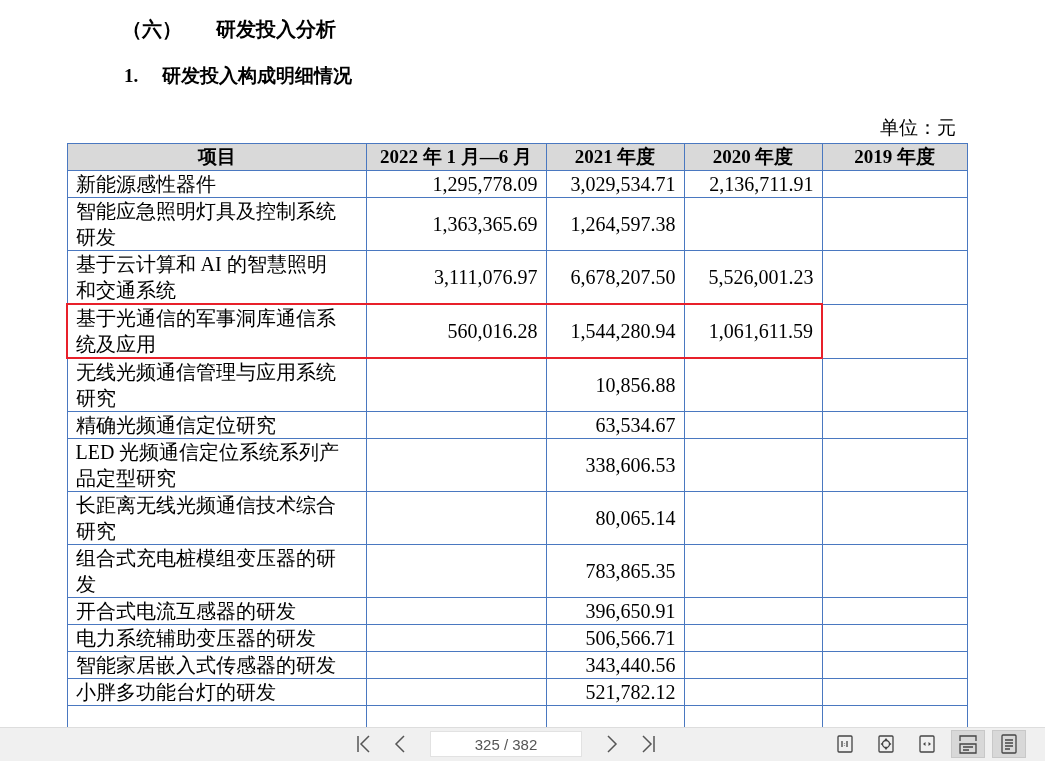  Describe the element at coordinates (276, 29) in the screenshot. I see `section-title: 研发投入分析` at that location.